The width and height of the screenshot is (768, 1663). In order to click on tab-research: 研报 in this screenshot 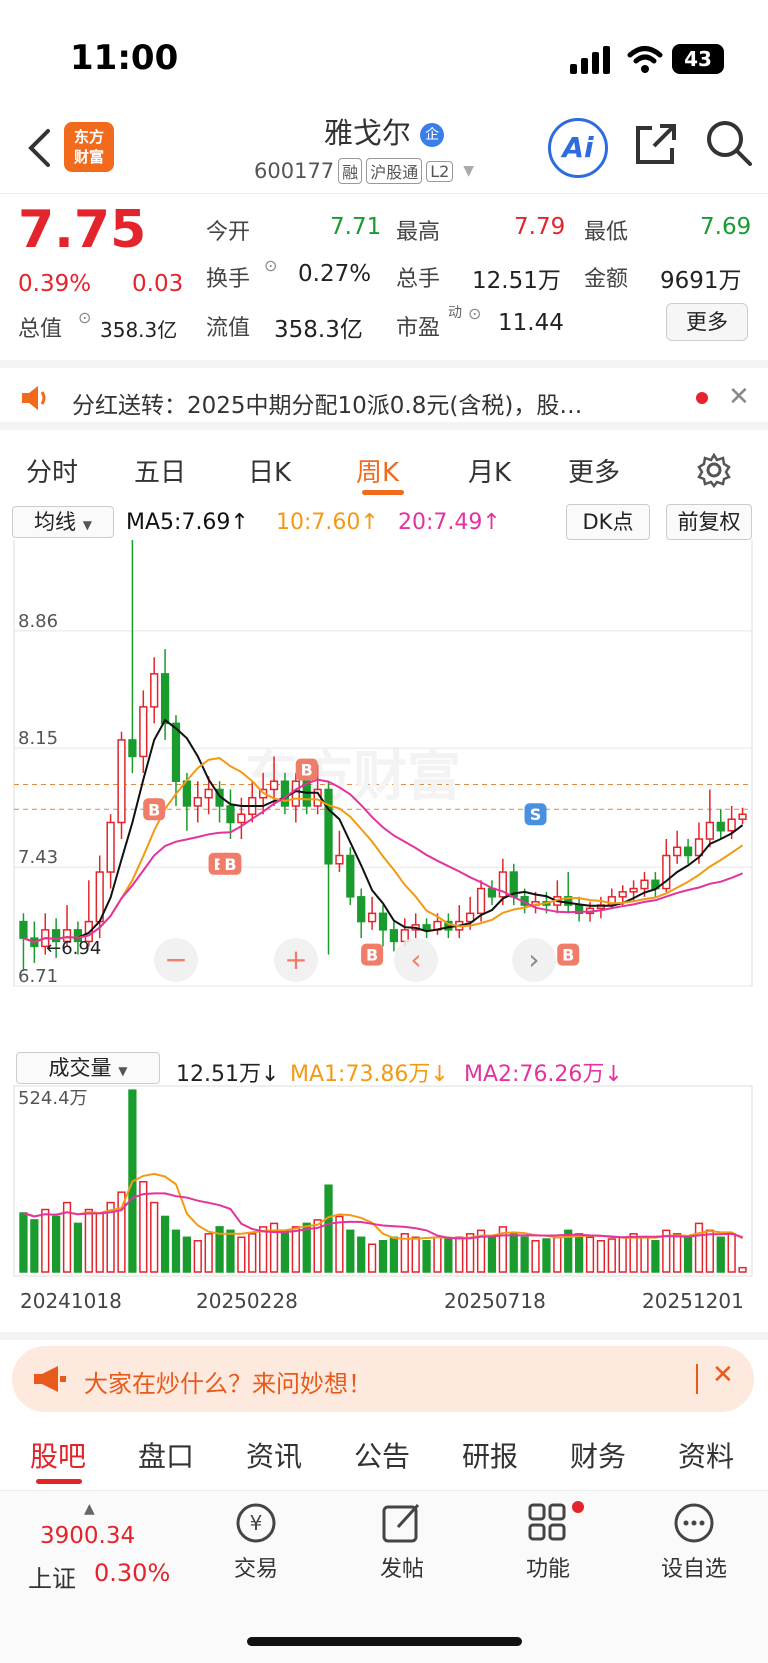, I will do `click(490, 1455)`.